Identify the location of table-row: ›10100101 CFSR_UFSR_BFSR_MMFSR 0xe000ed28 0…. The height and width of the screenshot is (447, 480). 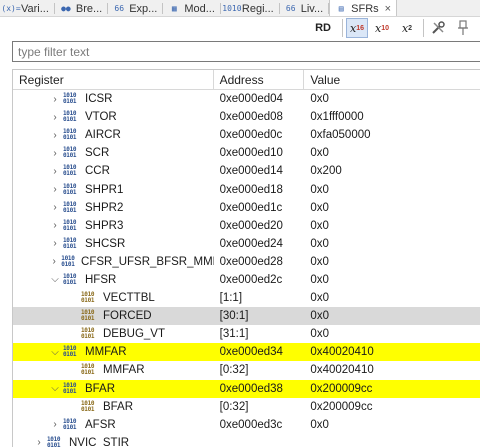
(246, 262).